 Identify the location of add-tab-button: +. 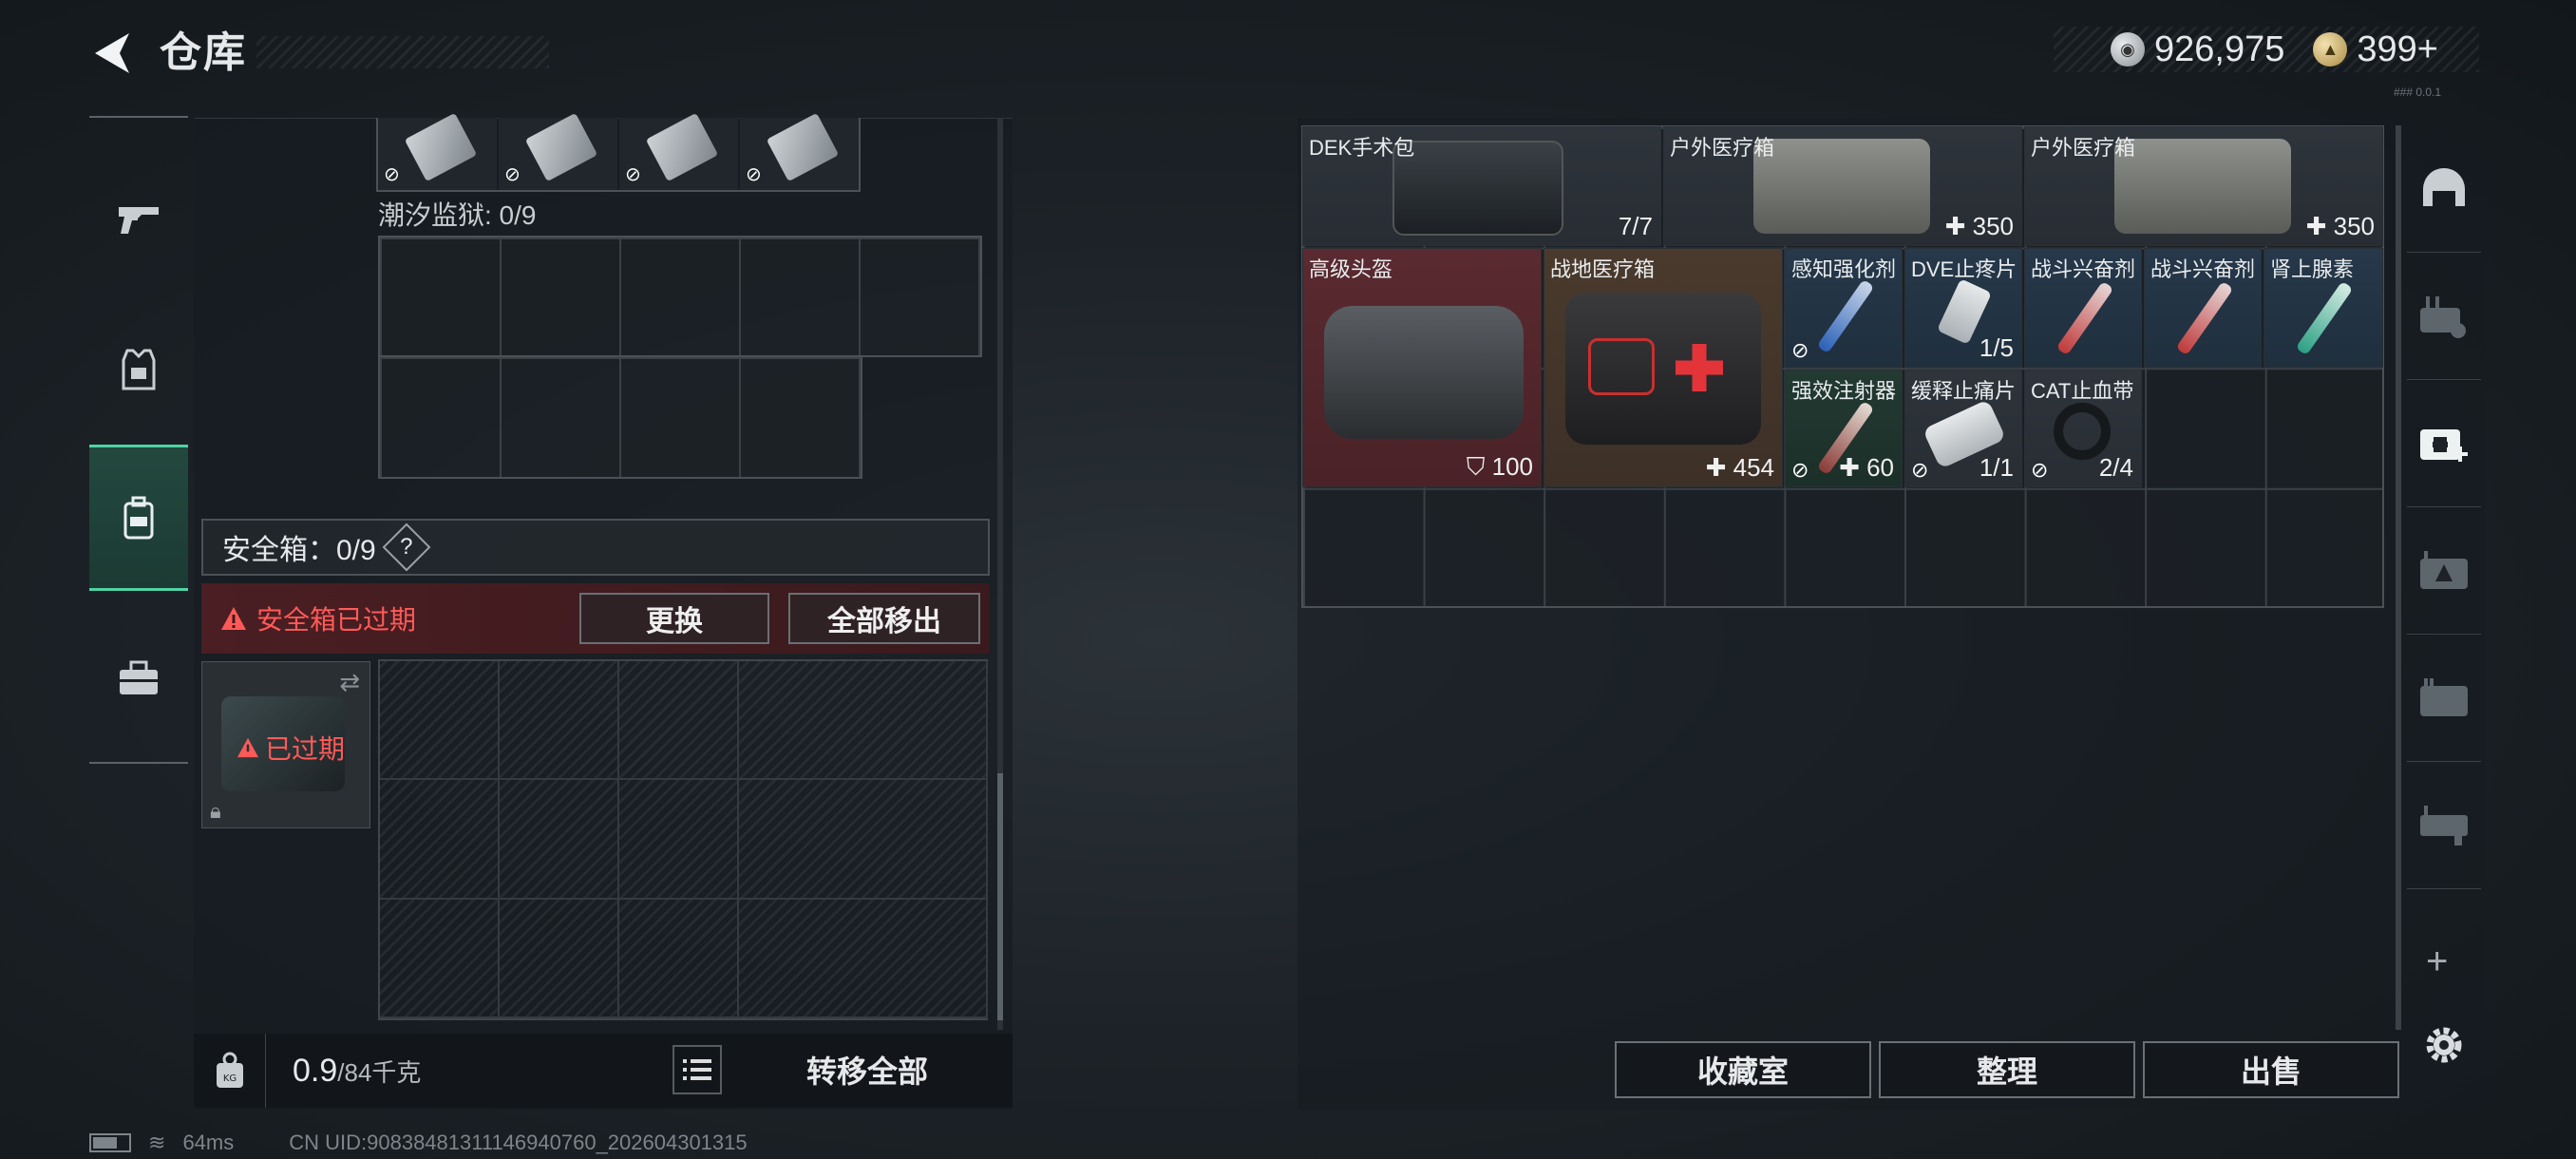
(2437, 961).